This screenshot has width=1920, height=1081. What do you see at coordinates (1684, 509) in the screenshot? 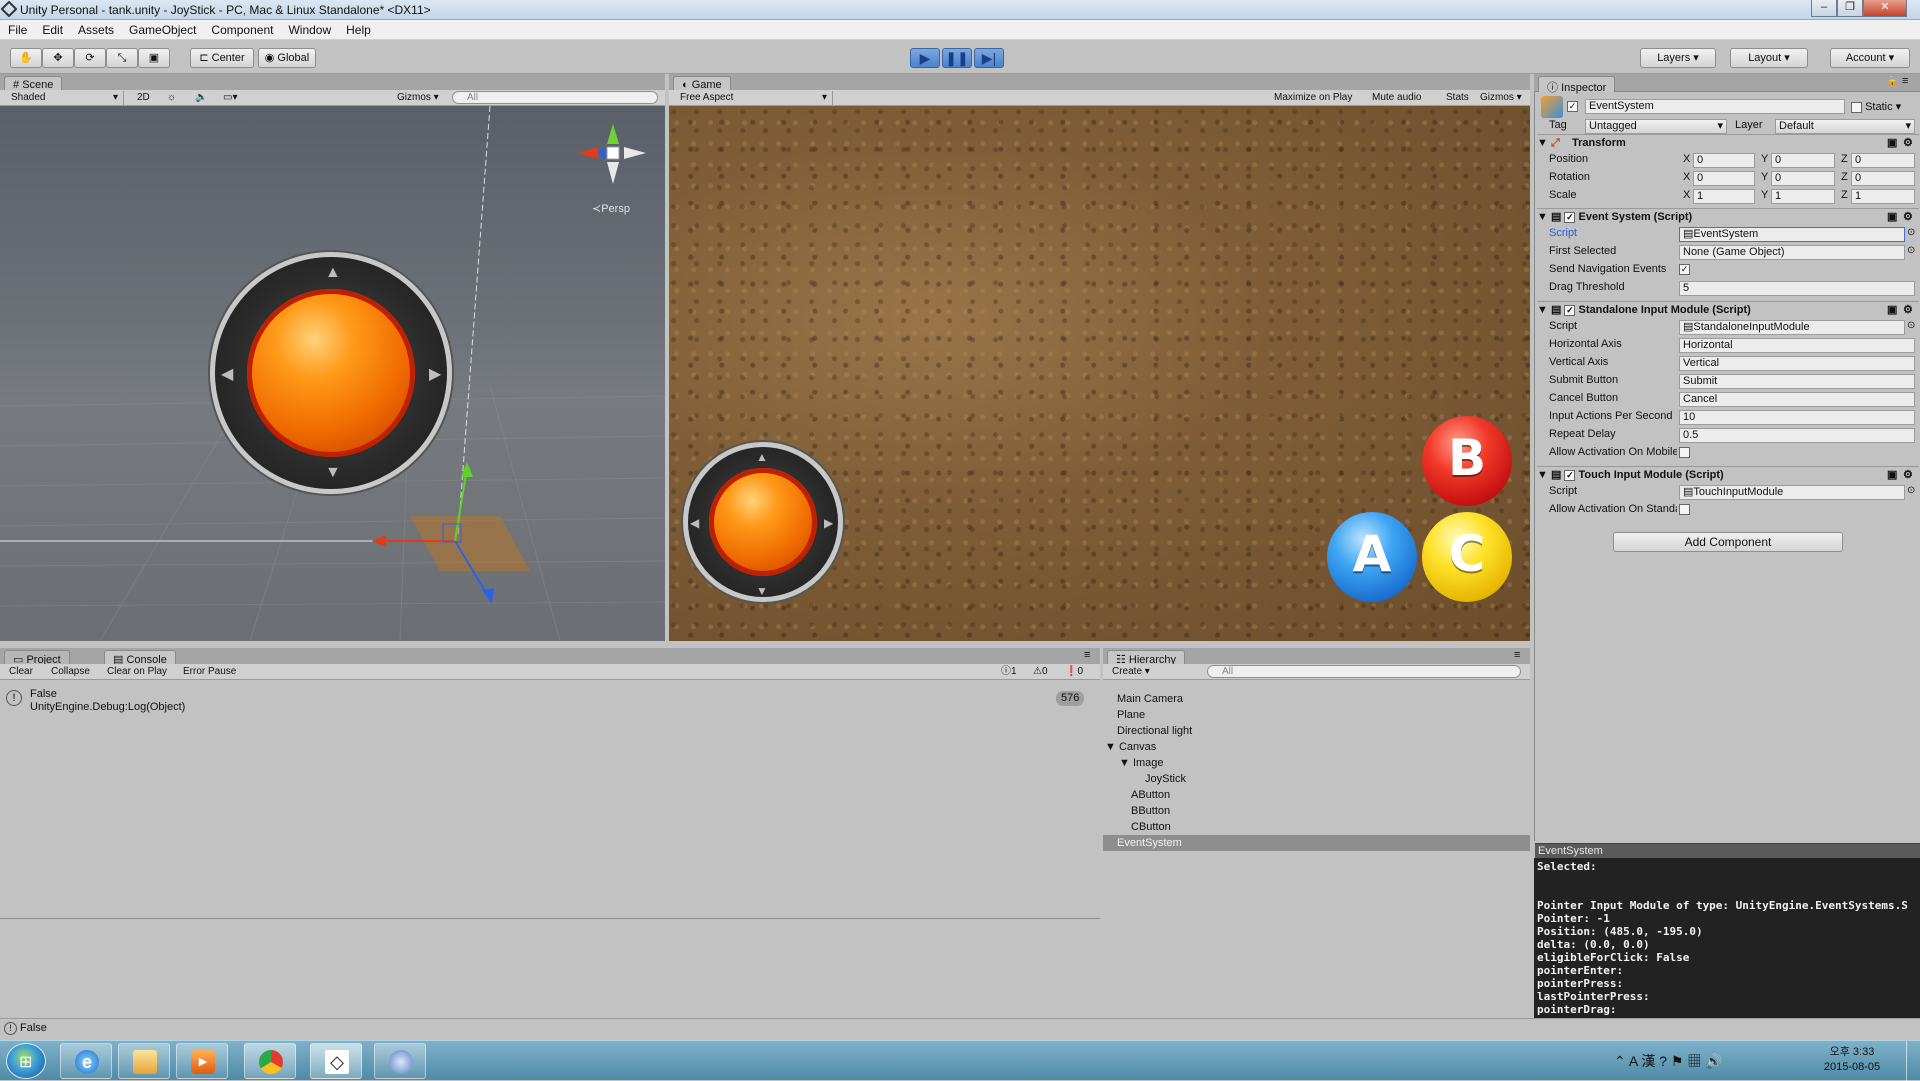
I see `allow-standalone-checkbox` at bounding box center [1684, 509].